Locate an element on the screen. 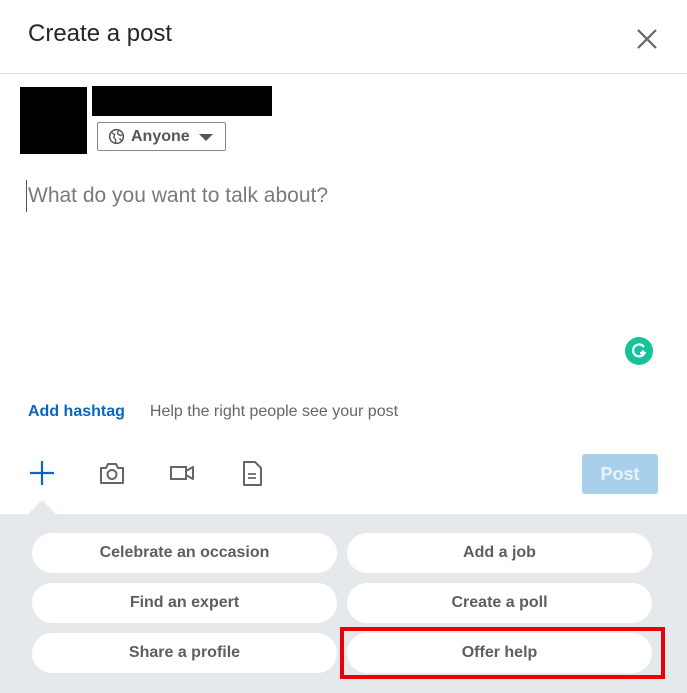 The image size is (687, 693). celebrate-occasion-button: Celebrate an occasion is located at coordinates (184, 553).